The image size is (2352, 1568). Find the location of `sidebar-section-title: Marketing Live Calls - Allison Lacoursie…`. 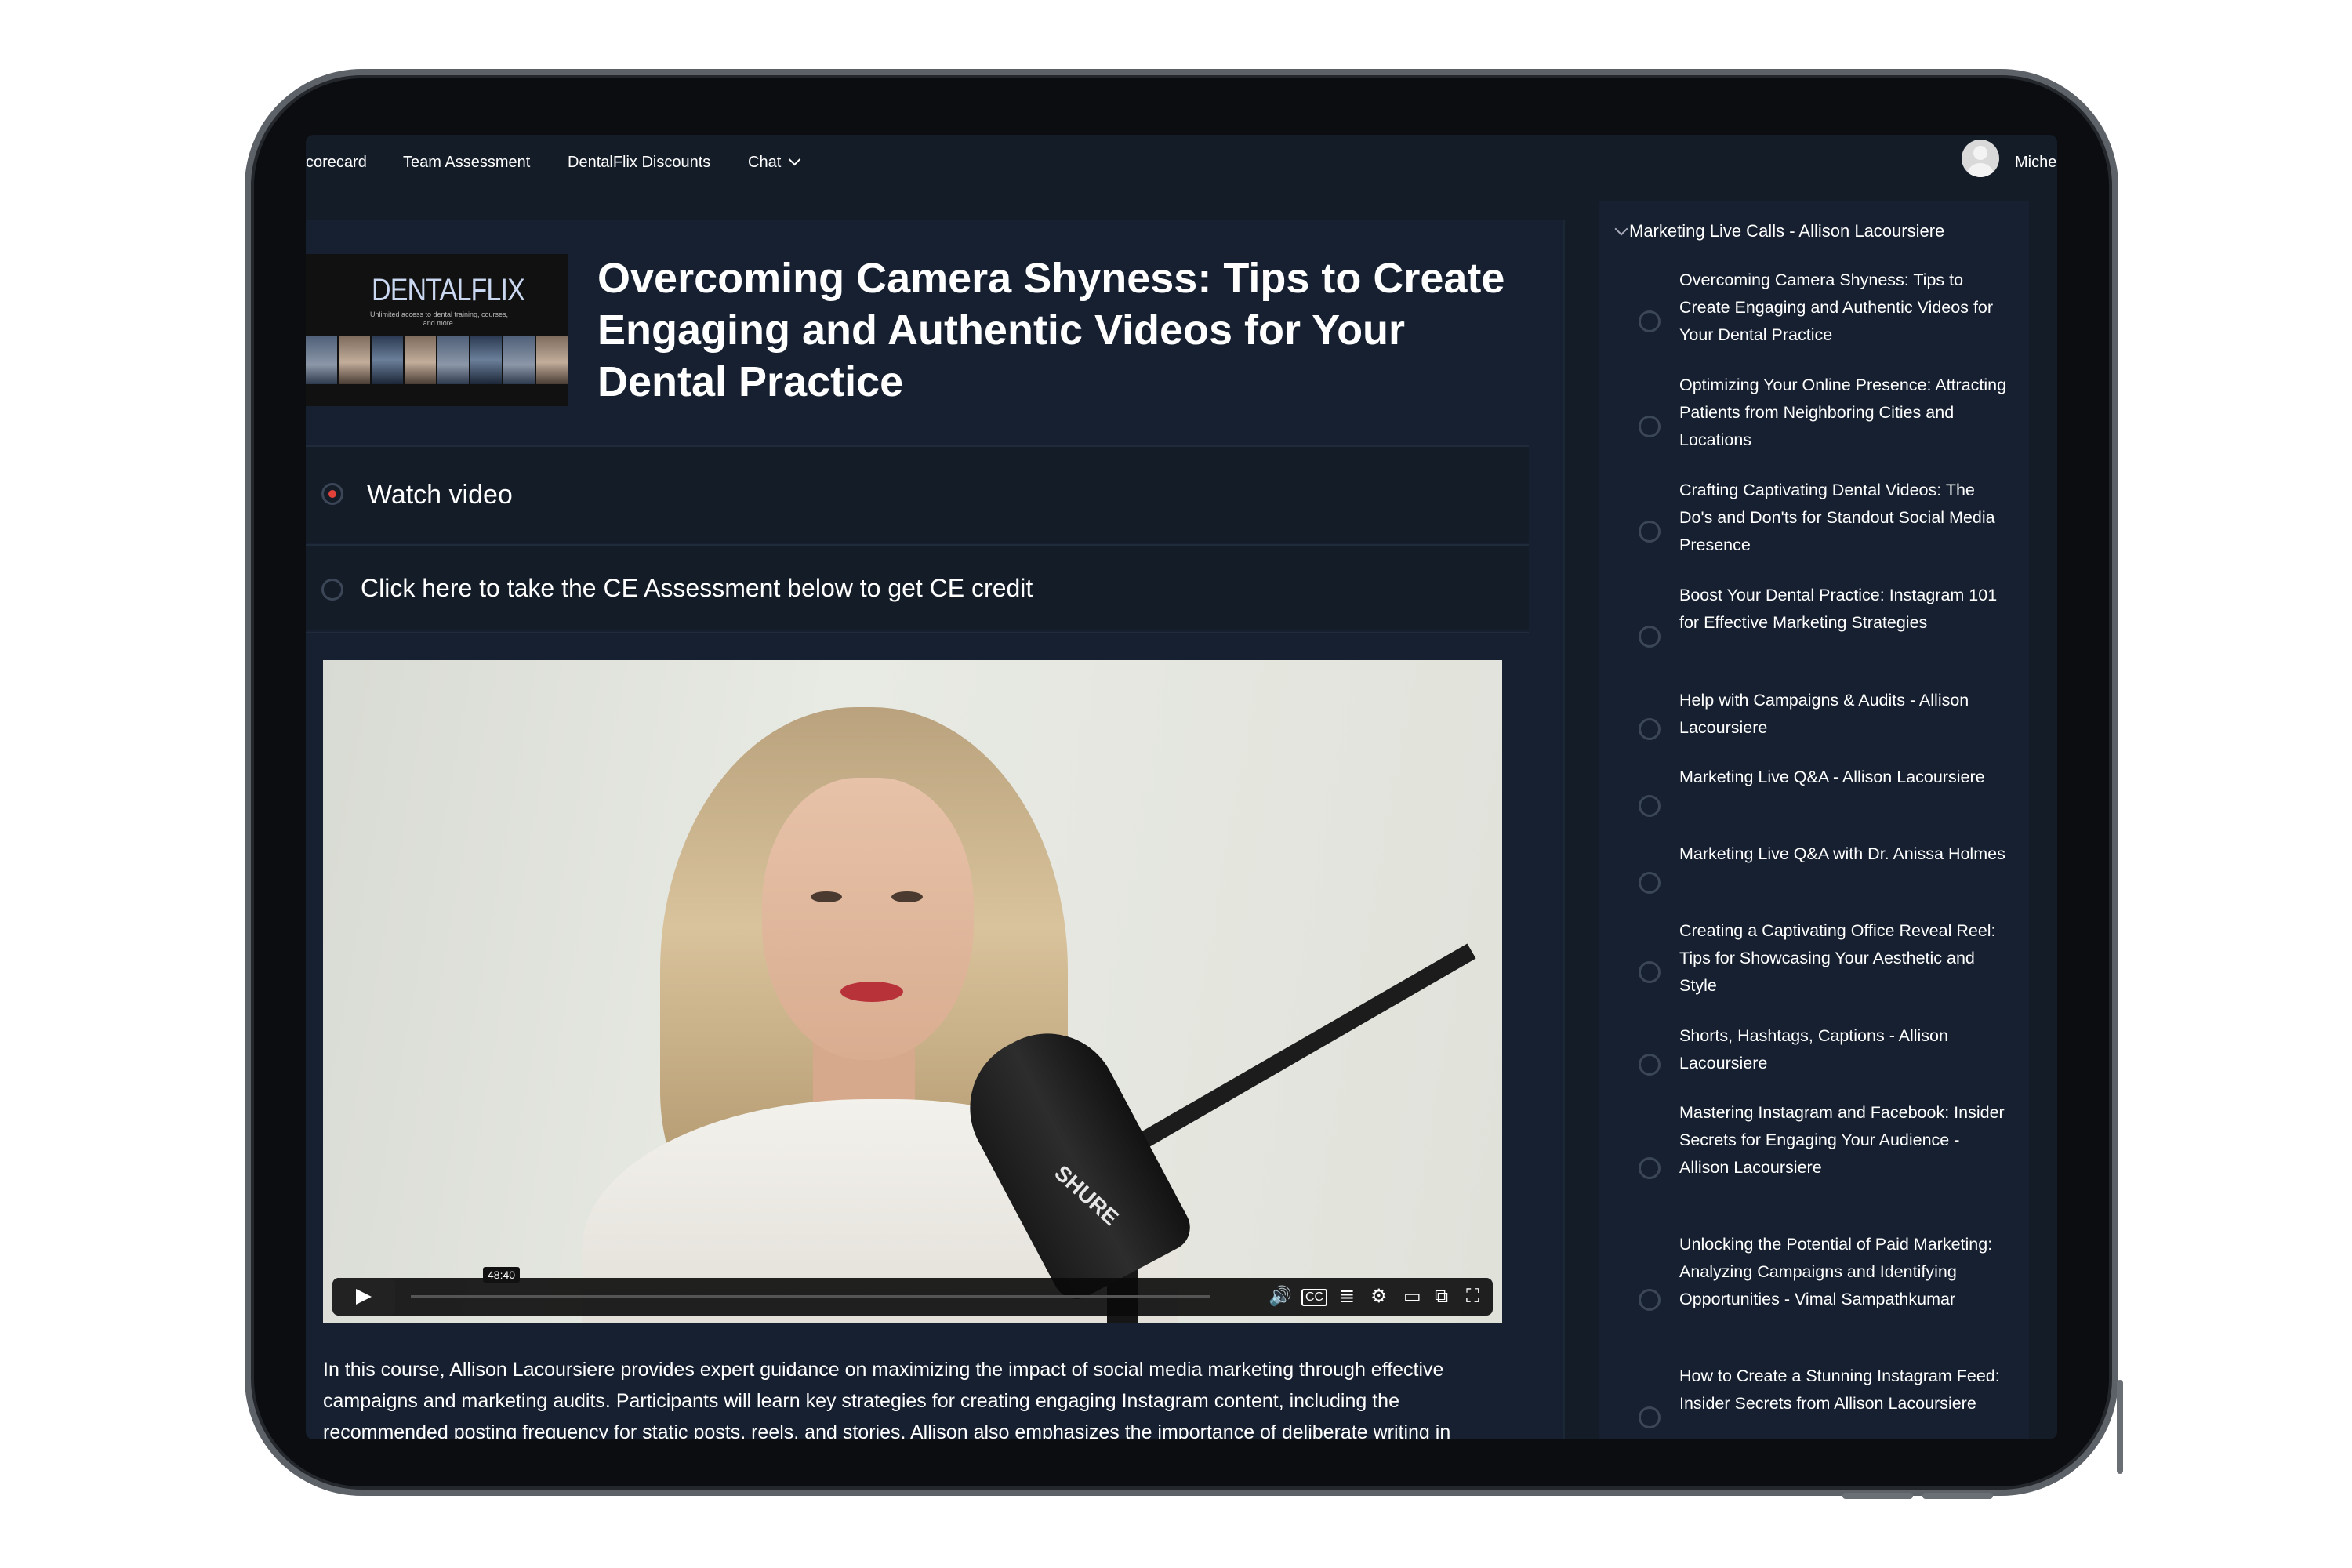

sidebar-section-title: Marketing Live Calls - Allison Lacoursie… is located at coordinates (1786, 231).